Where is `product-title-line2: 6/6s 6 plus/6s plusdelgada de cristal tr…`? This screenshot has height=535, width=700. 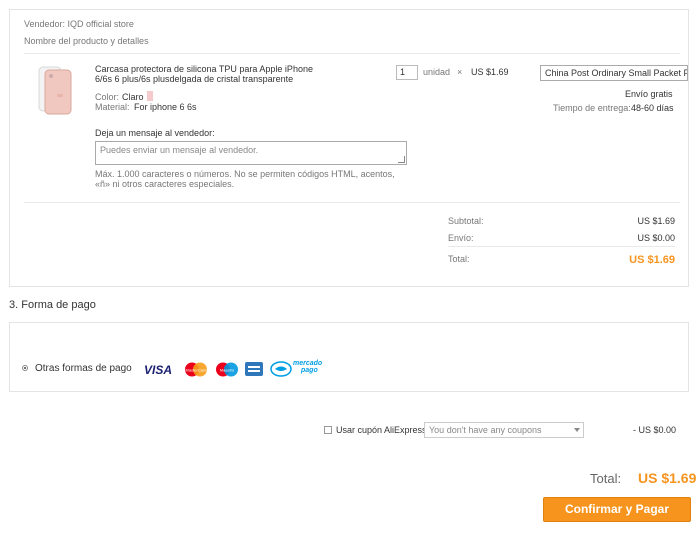
product-title-line2: 6/6s 6 plus/6s plusdelgada de cristal tr… is located at coordinates (194, 79).